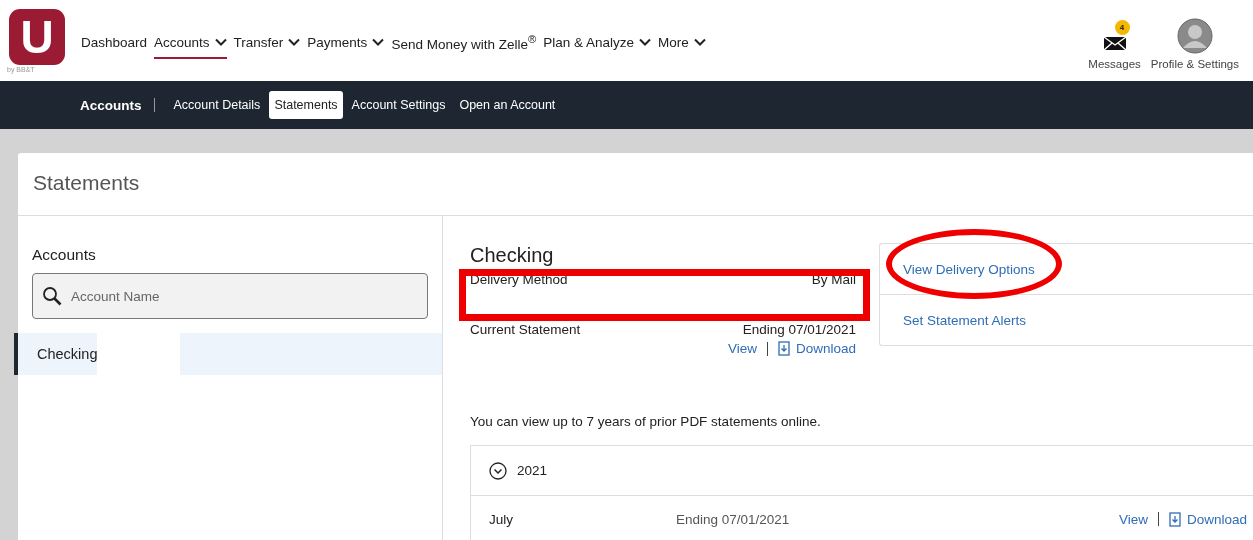 This screenshot has height=540, width=1253. What do you see at coordinates (597, 46) in the screenshot?
I see `nav-link: Plan & Analyze` at bounding box center [597, 46].